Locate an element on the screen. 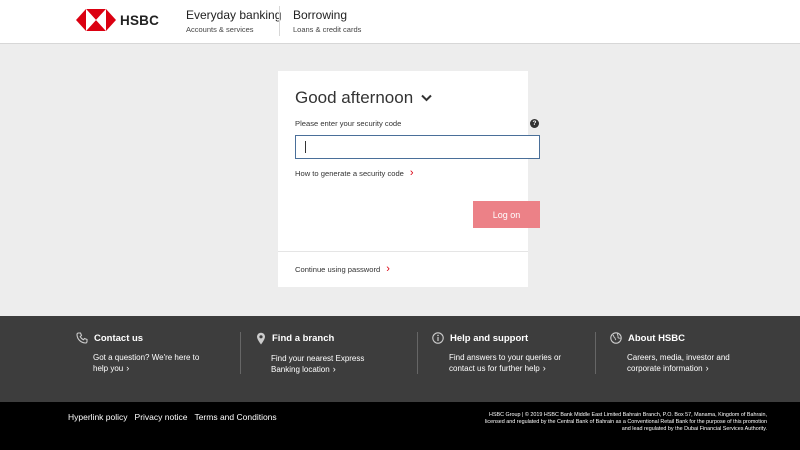 The height and width of the screenshot is (450, 800). log-on-button: Log on is located at coordinates (506, 214).